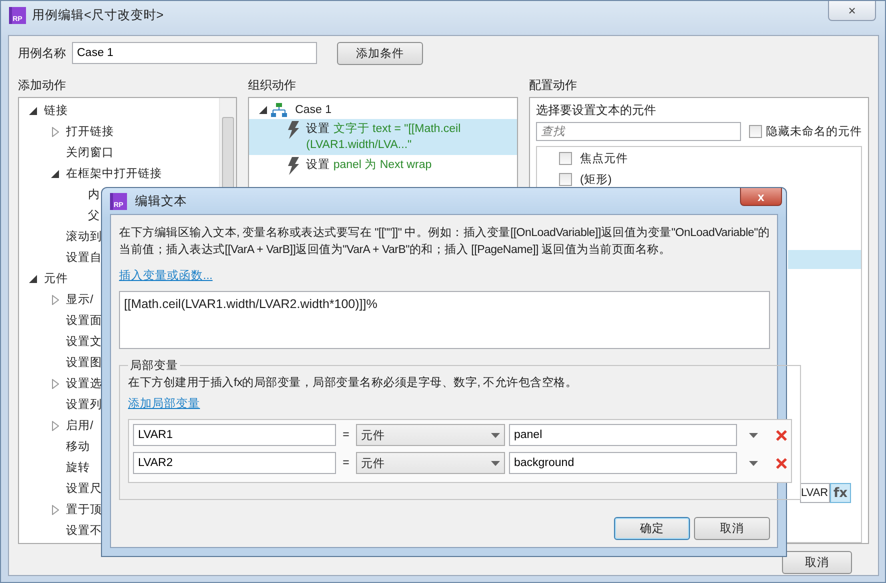 This screenshot has width=886, height=583. Describe the element at coordinates (444, 241) in the screenshot. I see `description-text: 在下方编辑区输入文本, 变量名称或表达式要写在 "[[""]]" 中。例如：插入变量[[OnLoadVariable]]返回值为变量"OnLoadVariable"的当前值；插入表达式[[VarA + VarB]]返回值为"VarA + VarB"的和；插入 [[PageName]] 返回值为当前页面名称。` at that location.